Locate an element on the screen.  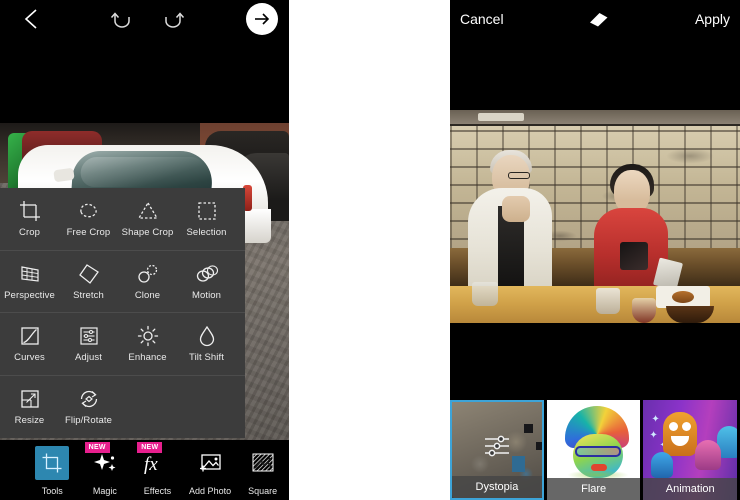
photo-woman2-shirt-print is located at coordinates (634, 256).